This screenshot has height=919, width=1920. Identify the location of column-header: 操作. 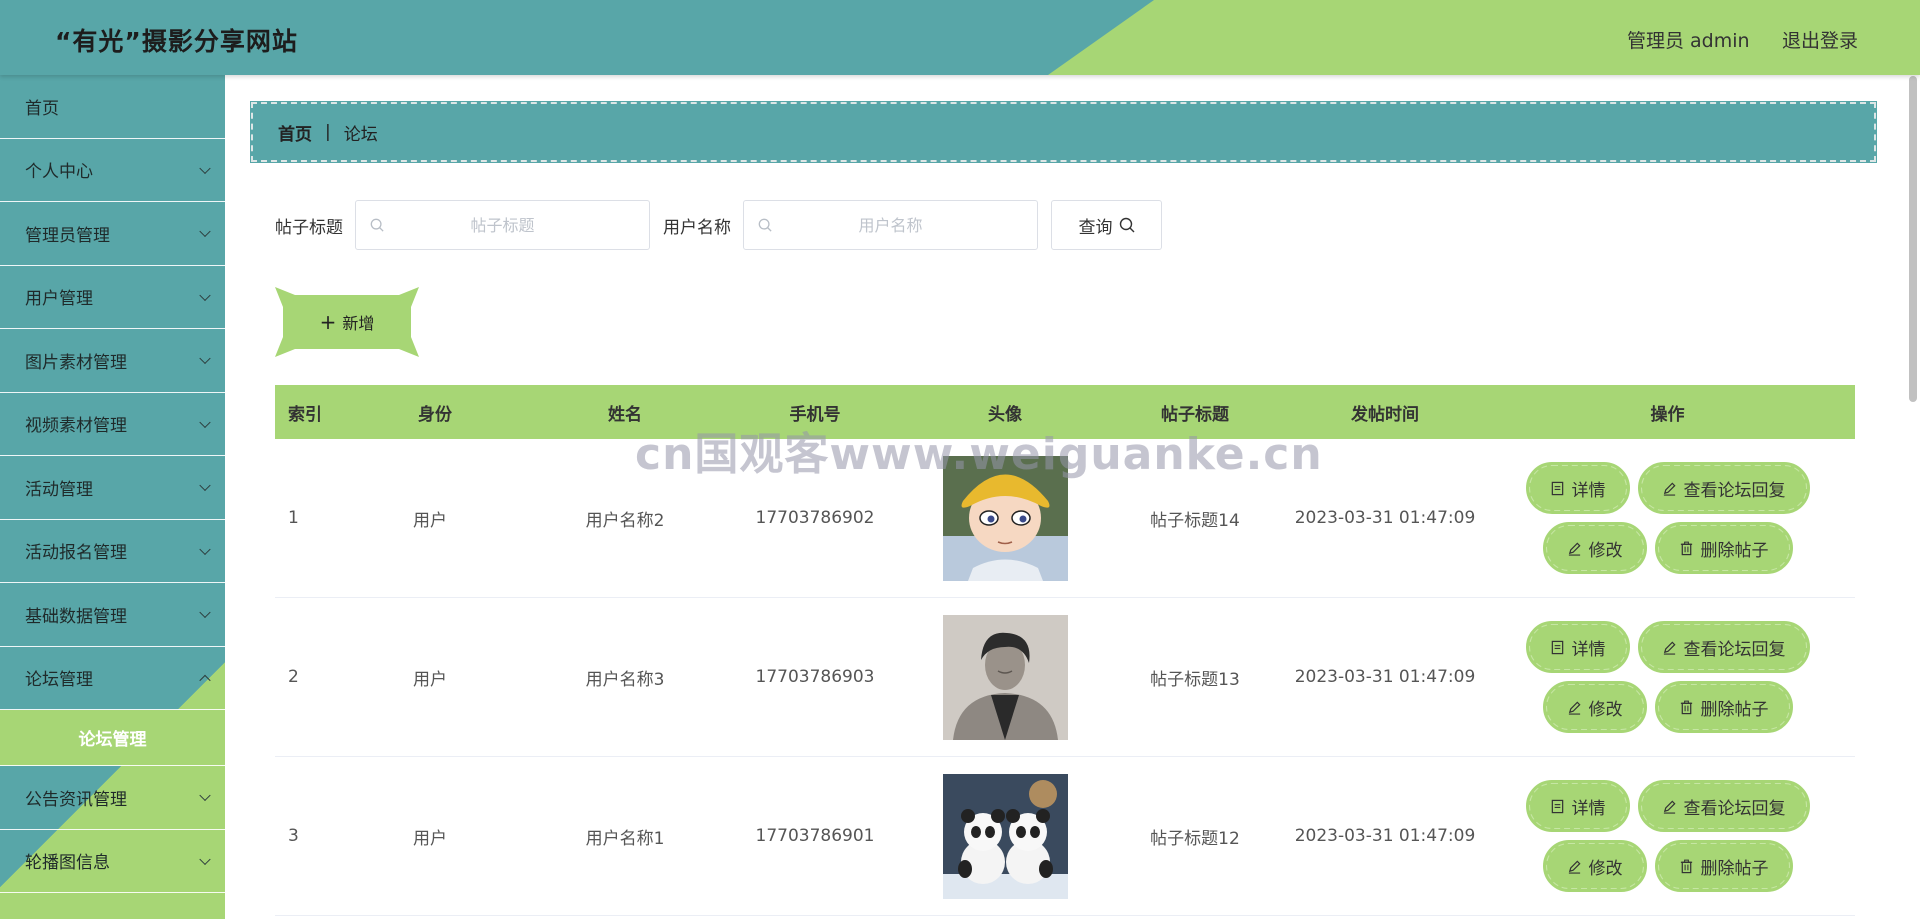
(1667, 414).